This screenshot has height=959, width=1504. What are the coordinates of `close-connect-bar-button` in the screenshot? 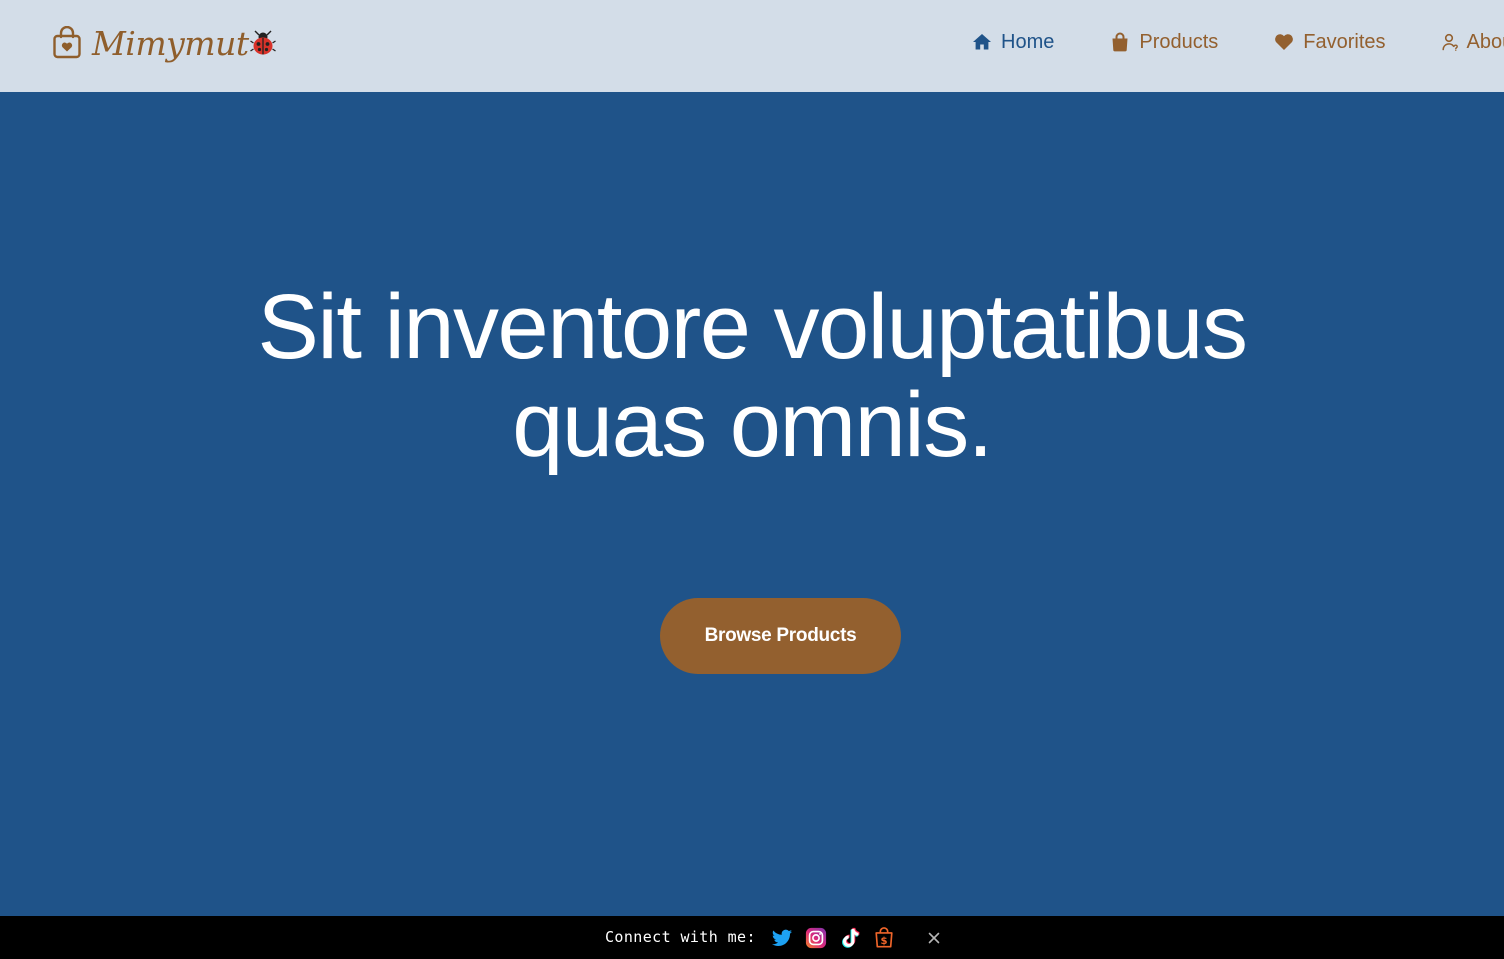 It's located at (934, 938).